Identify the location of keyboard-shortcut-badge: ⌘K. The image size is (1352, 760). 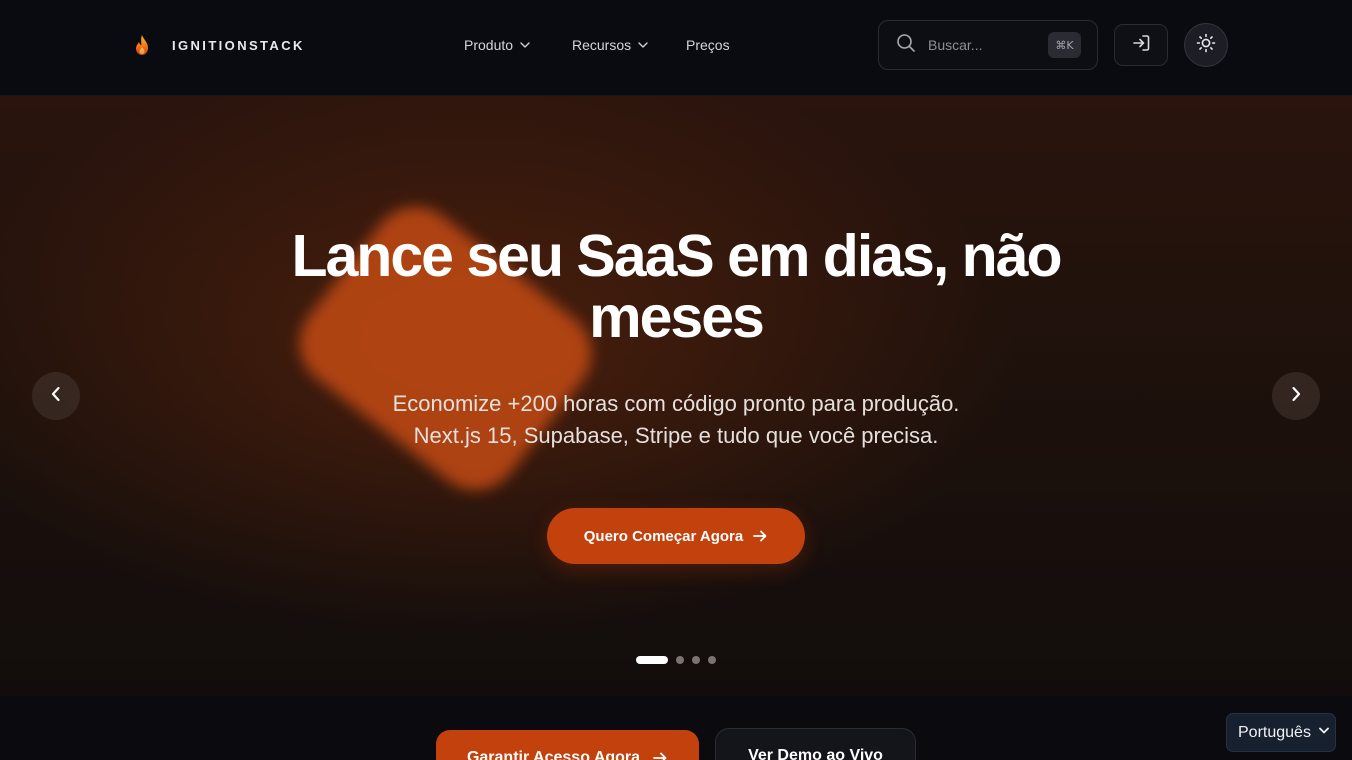
(1064, 45).